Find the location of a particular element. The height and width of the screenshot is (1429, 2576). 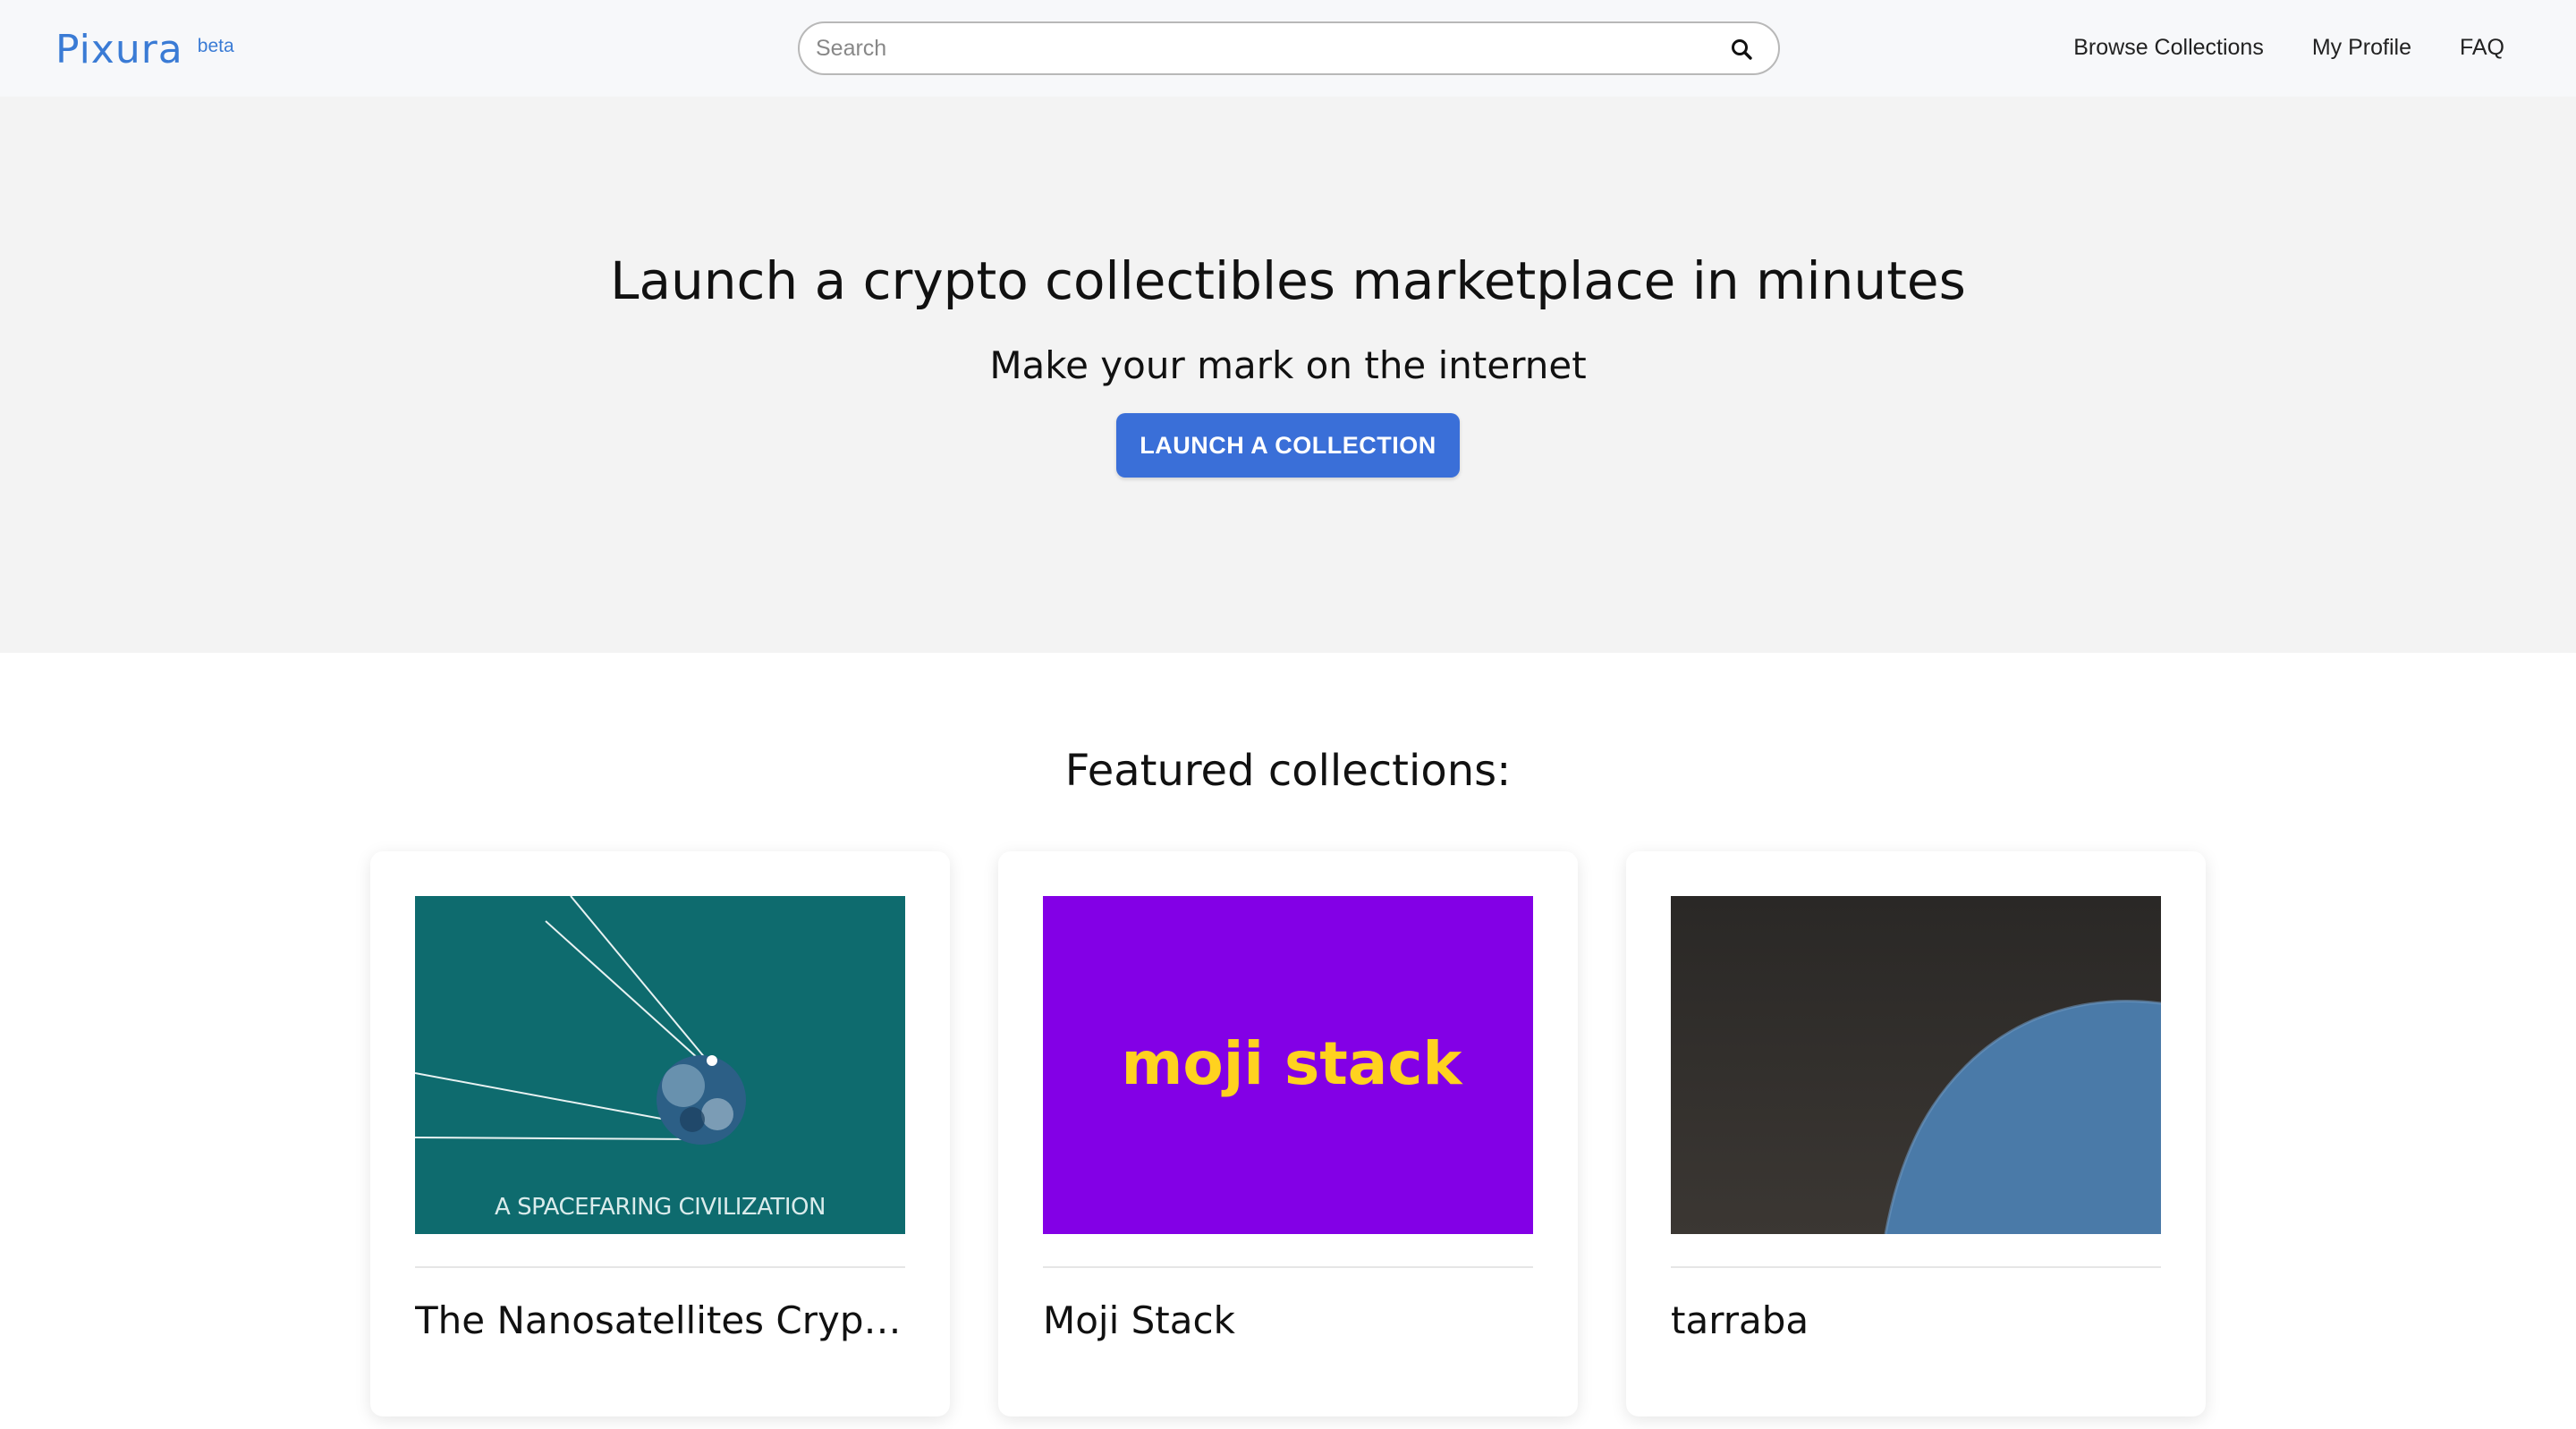

beta-badge: beta is located at coordinates (215, 46).